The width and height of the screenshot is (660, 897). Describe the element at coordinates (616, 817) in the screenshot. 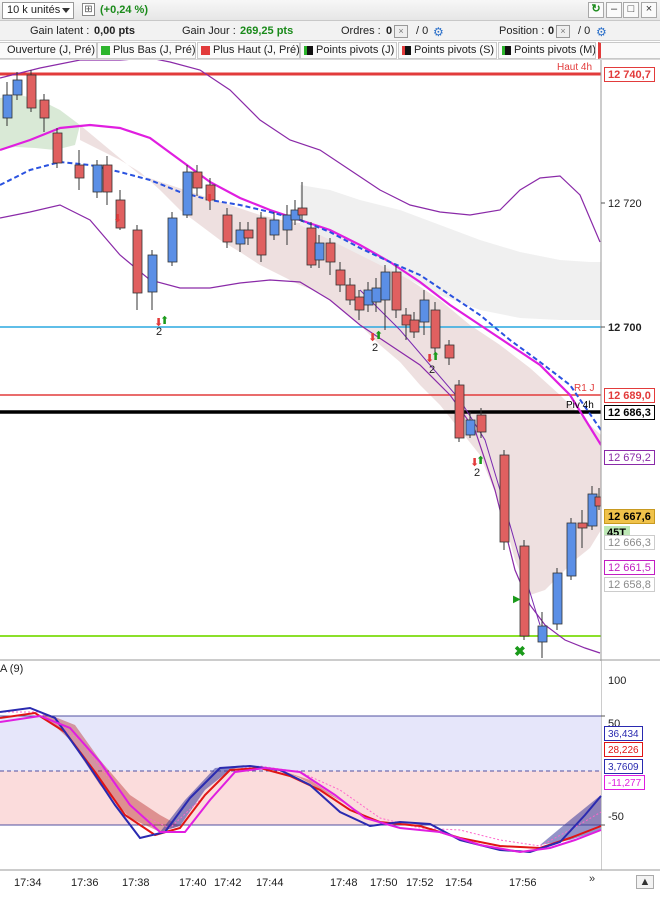

I see `osc-tick-m50: -50` at that location.